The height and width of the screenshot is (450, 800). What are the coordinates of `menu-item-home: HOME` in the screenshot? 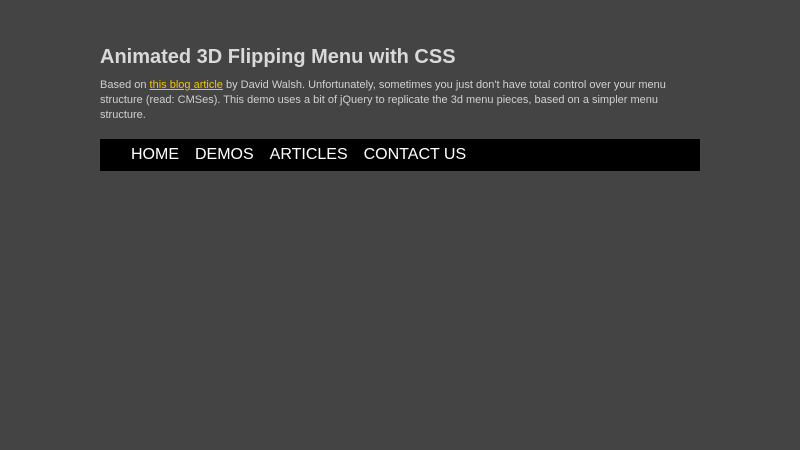 It's located at (155, 155).